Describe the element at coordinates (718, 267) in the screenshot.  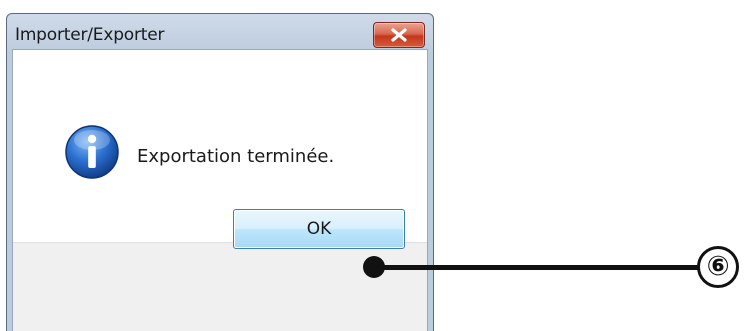
I see `callout-number-badge: ⑥` at that location.